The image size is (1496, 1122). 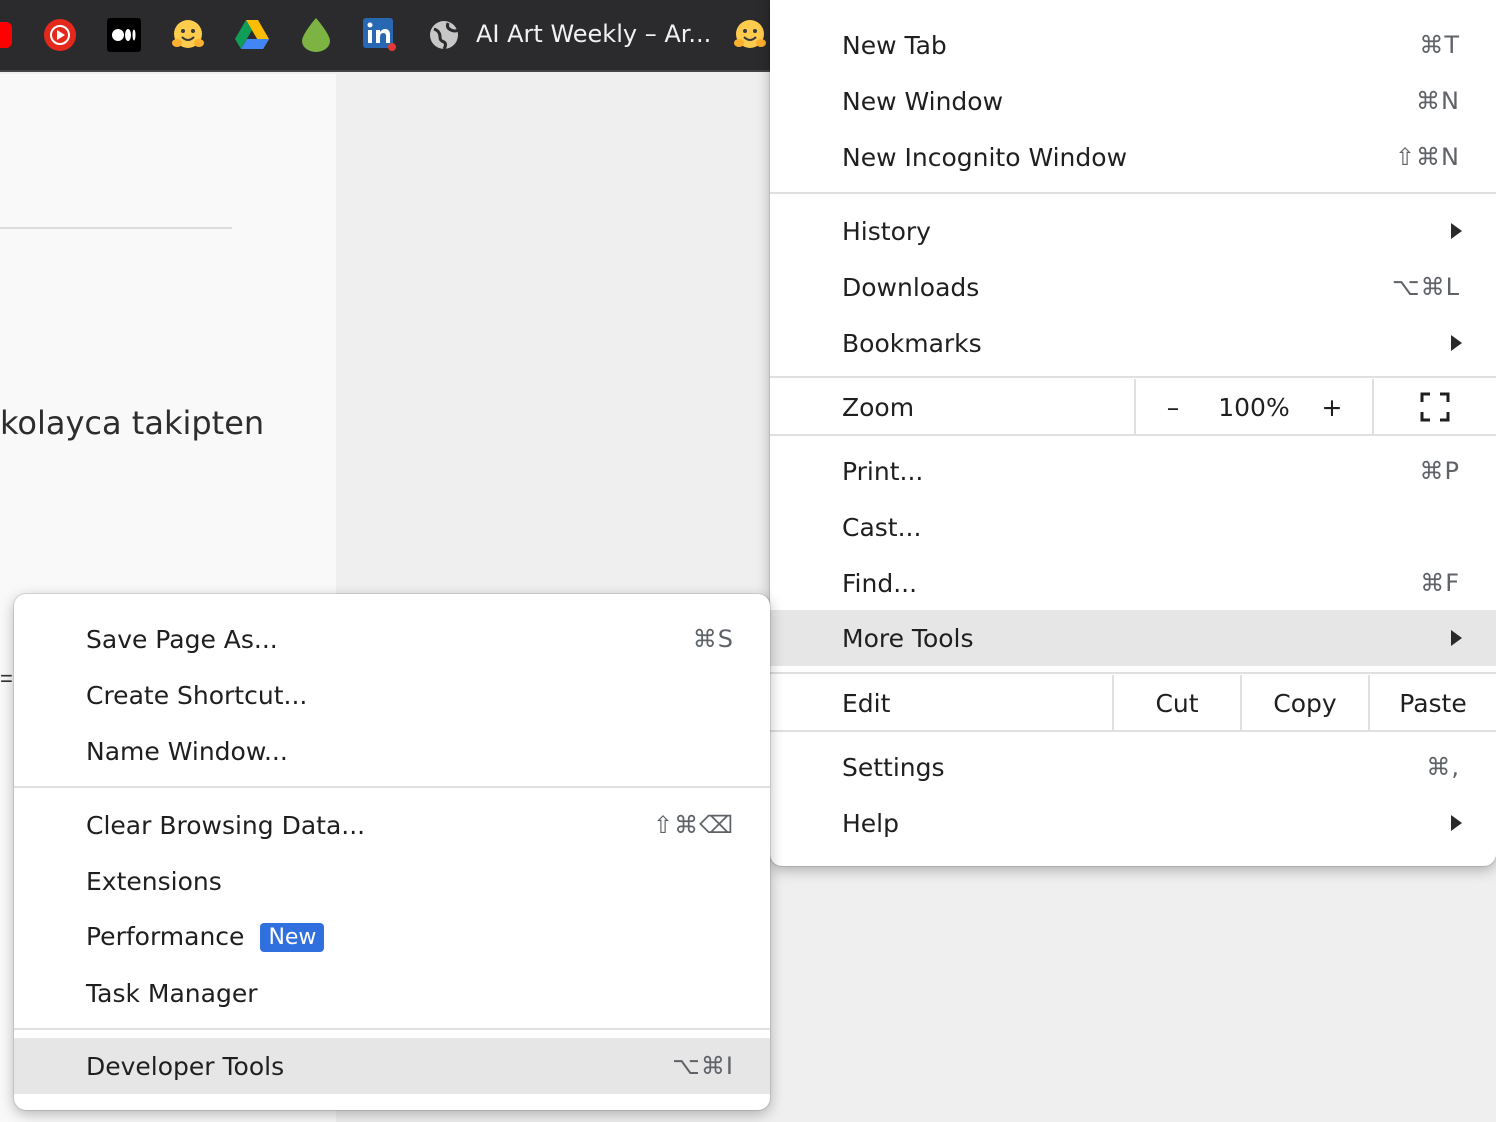 What do you see at coordinates (252, 35) in the screenshot?
I see `google-drive-icon` at bounding box center [252, 35].